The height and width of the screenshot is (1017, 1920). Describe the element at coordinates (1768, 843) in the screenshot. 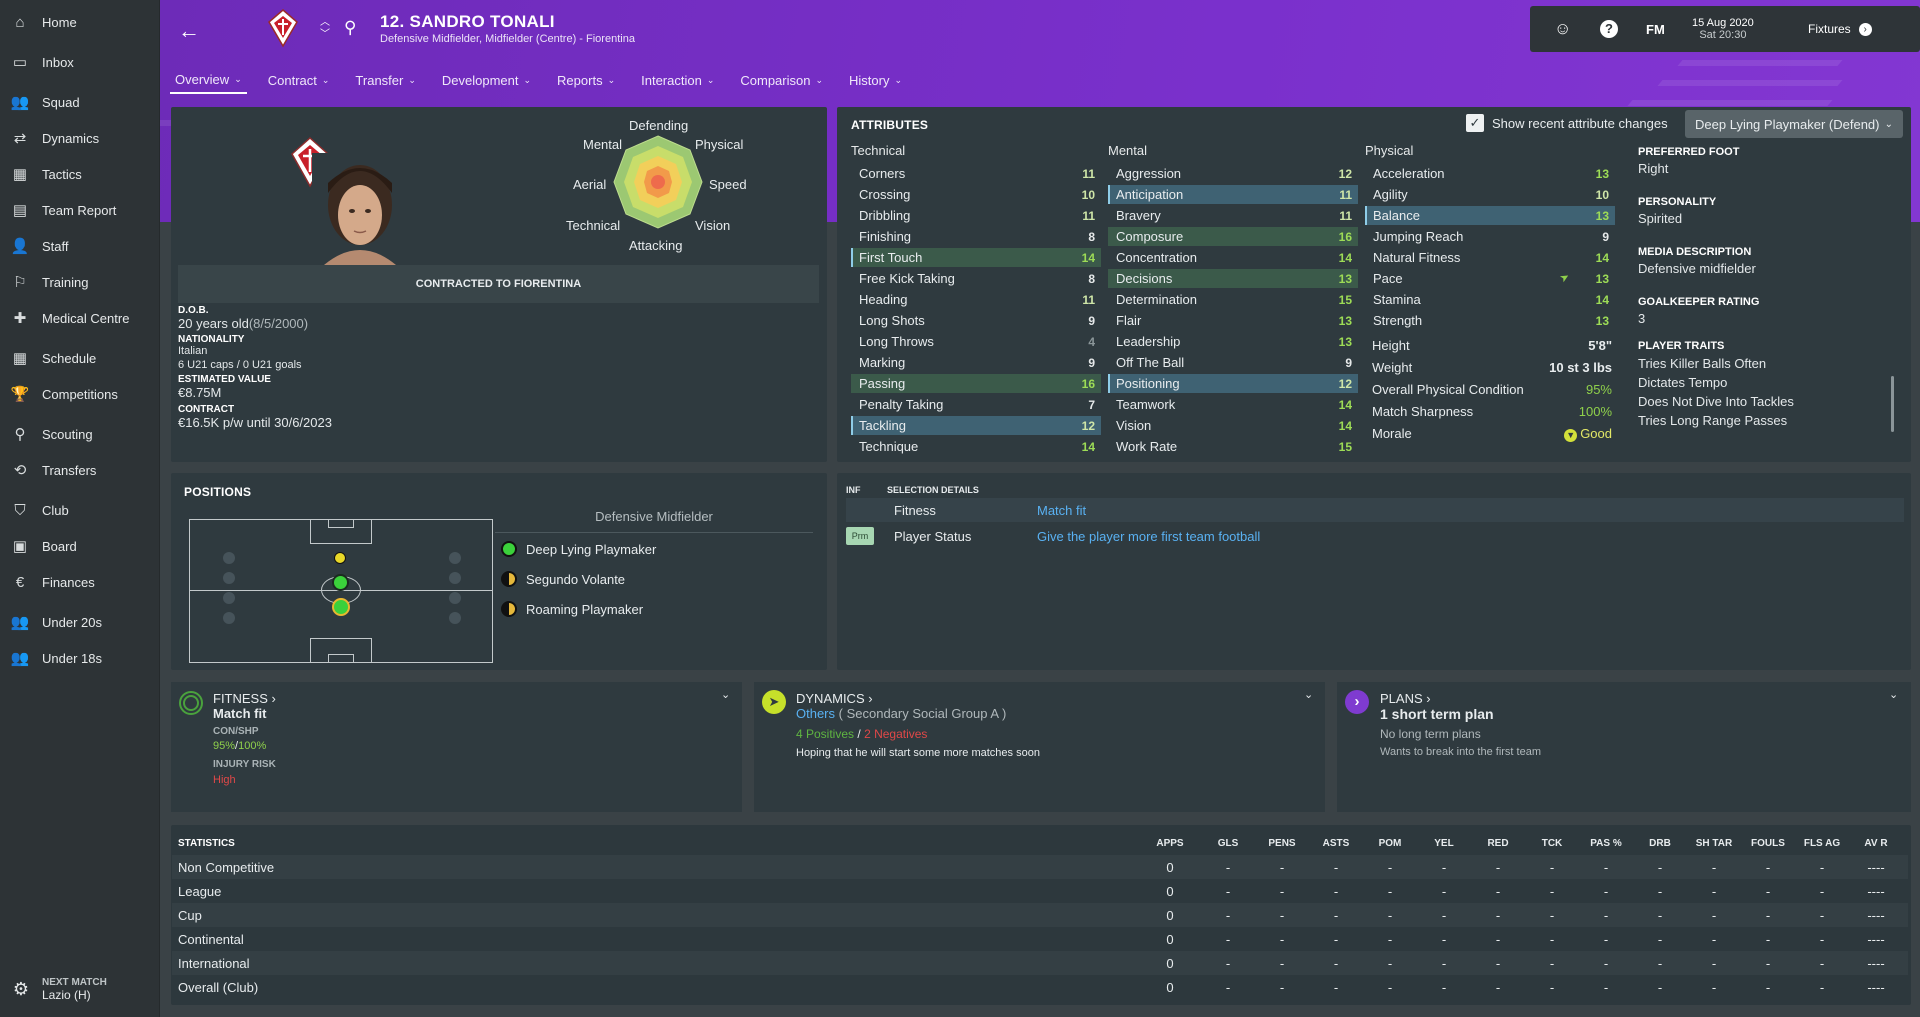

I see `stat-col-fouls: FOULS` at that location.